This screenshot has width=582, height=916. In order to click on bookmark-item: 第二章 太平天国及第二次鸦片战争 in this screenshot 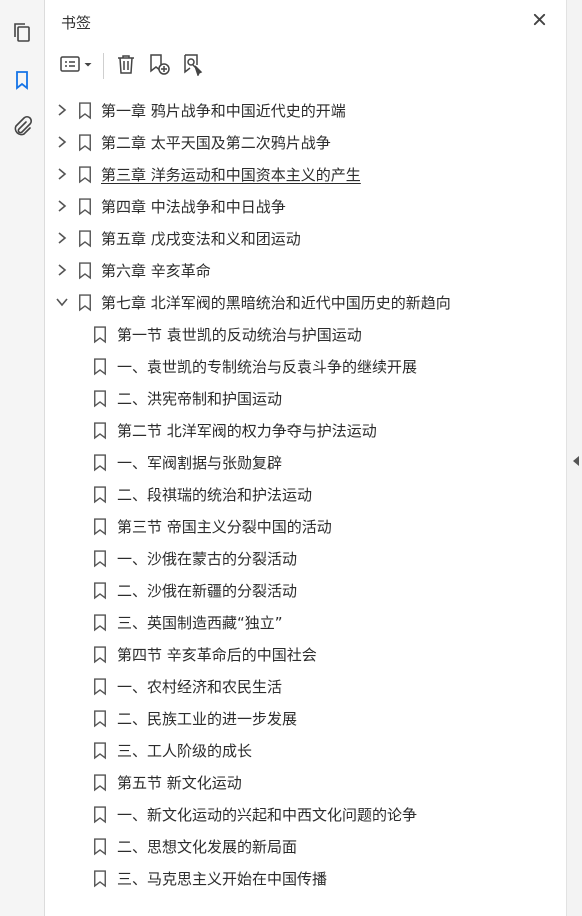, I will do `click(305, 142)`.